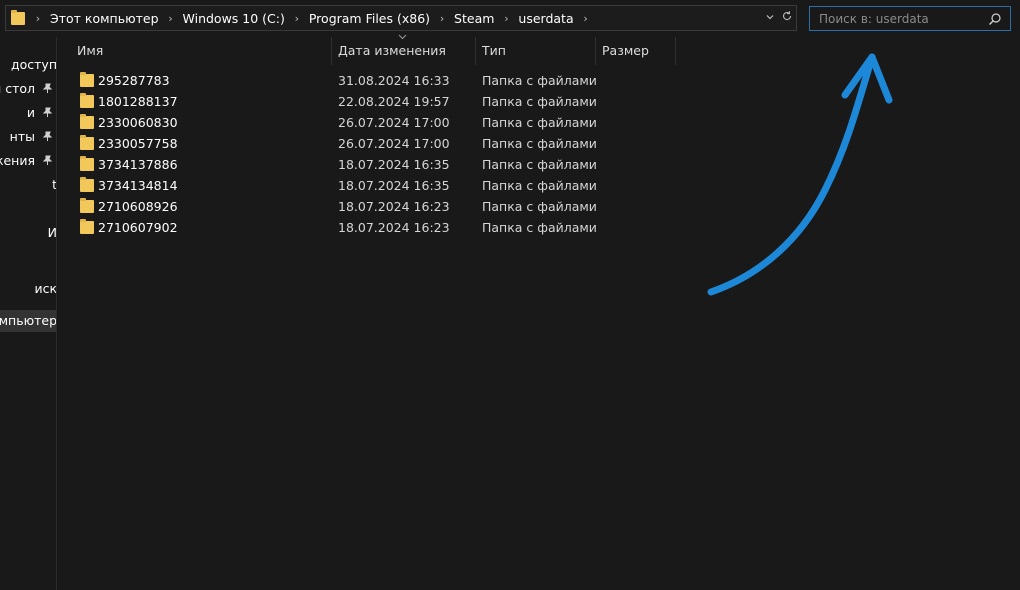 This screenshot has width=1020, height=590. I want to click on table-row: 295287783 31.08.2024 16:33 Папка с файлами, so click(539, 80).